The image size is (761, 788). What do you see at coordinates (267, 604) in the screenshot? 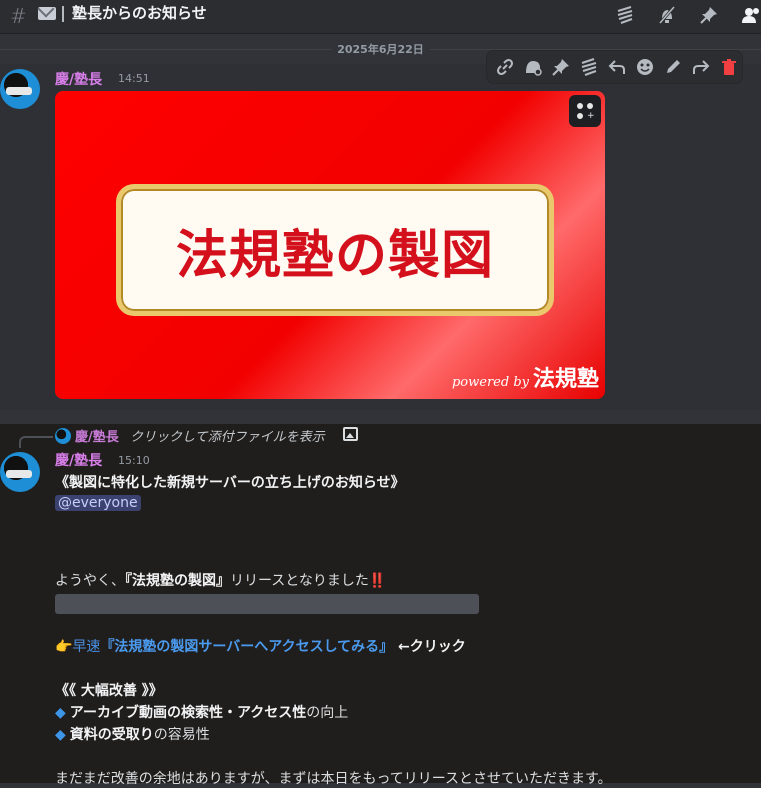
I see `spoiler-block` at bounding box center [267, 604].